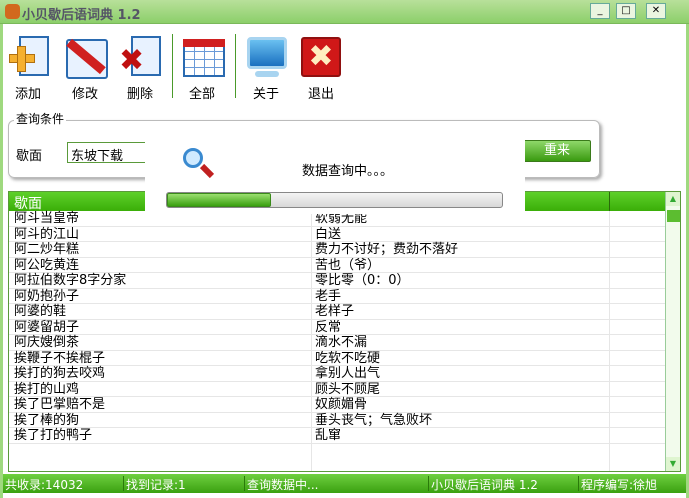 This screenshot has height=498, width=689. I want to click on loading-dialog: 数据查询中。。。, so click(335, 168).